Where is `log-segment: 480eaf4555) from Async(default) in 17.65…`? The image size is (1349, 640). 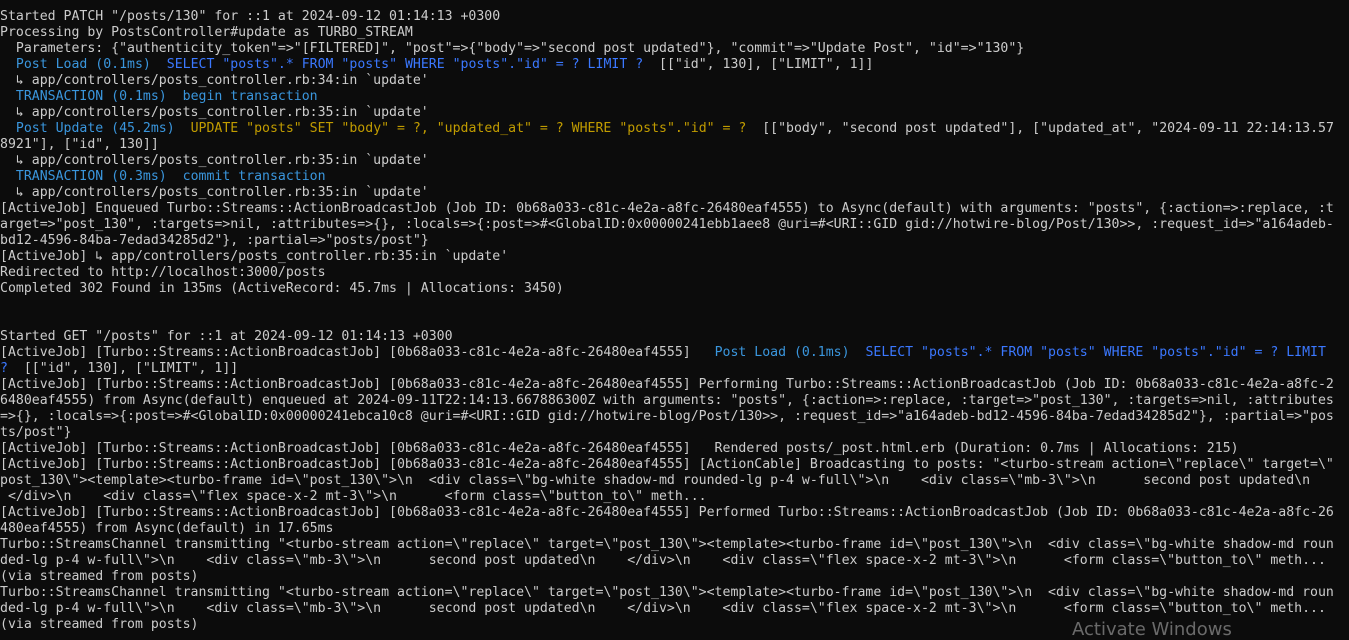
log-segment: 480eaf4555) from Async(default) in 17.65… is located at coordinates (167, 528).